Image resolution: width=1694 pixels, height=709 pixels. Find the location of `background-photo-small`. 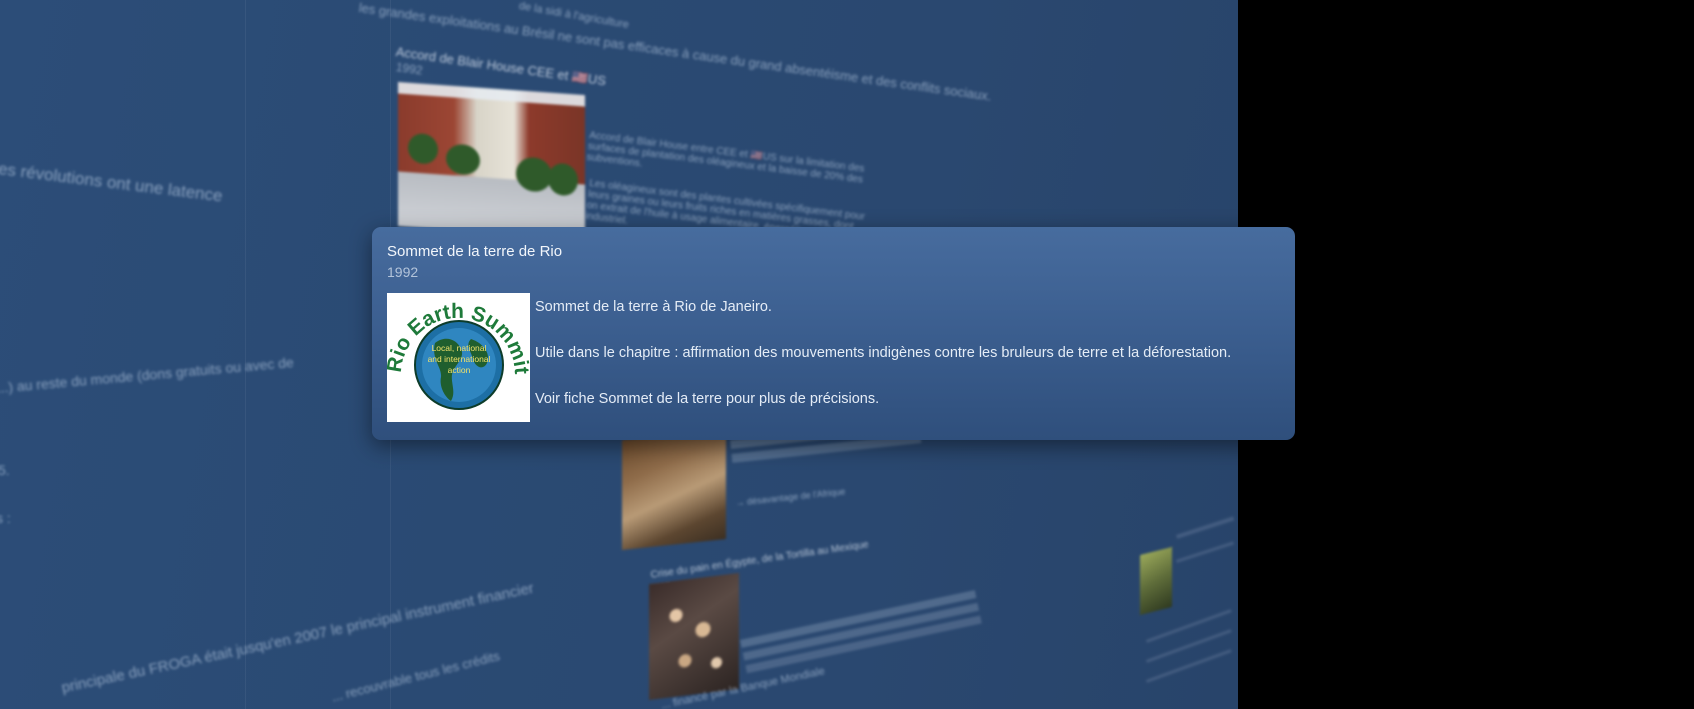

background-photo-small is located at coordinates (1156, 581).